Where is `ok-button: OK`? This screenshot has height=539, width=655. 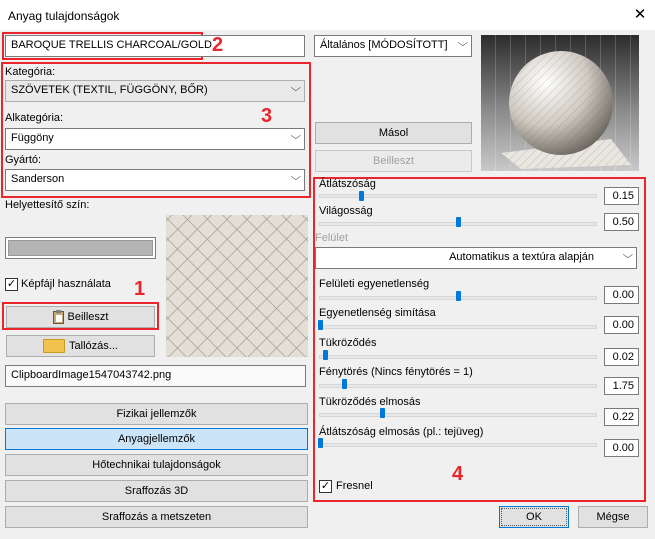
ok-button: OK is located at coordinates (534, 517).